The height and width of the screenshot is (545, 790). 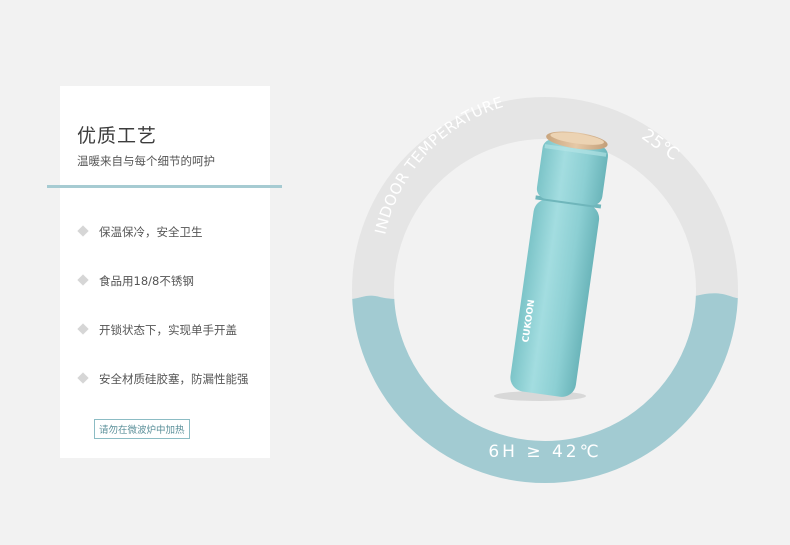 I want to click on bottle: CUKOON, so click(x=559, y=264).